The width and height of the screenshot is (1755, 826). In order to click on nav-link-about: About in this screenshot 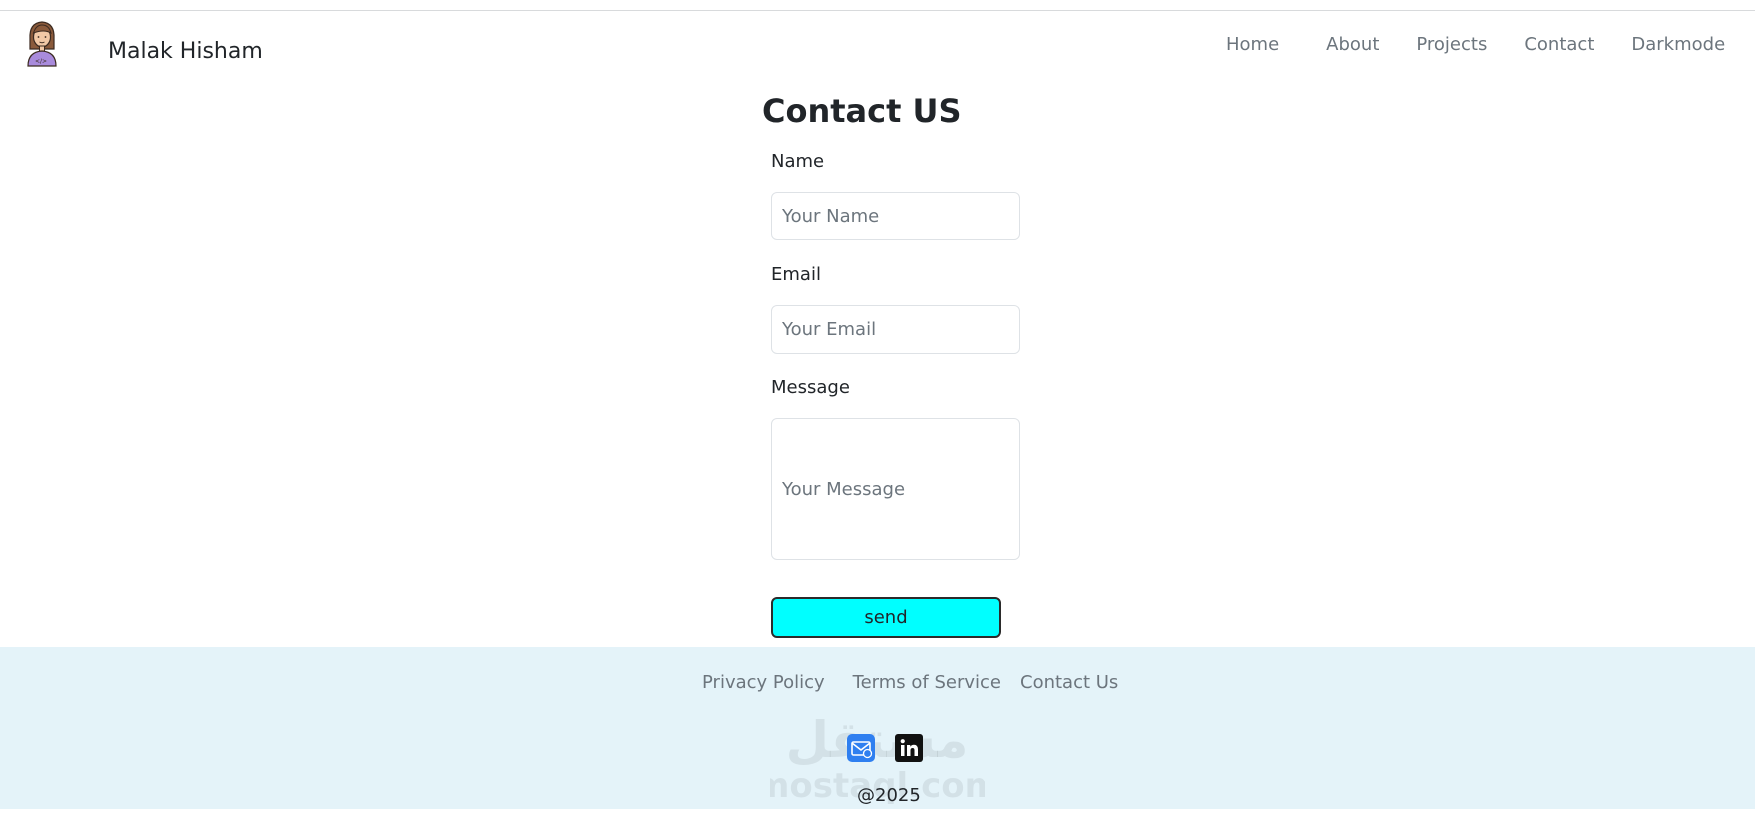, I will do `click(1352, 44)`.